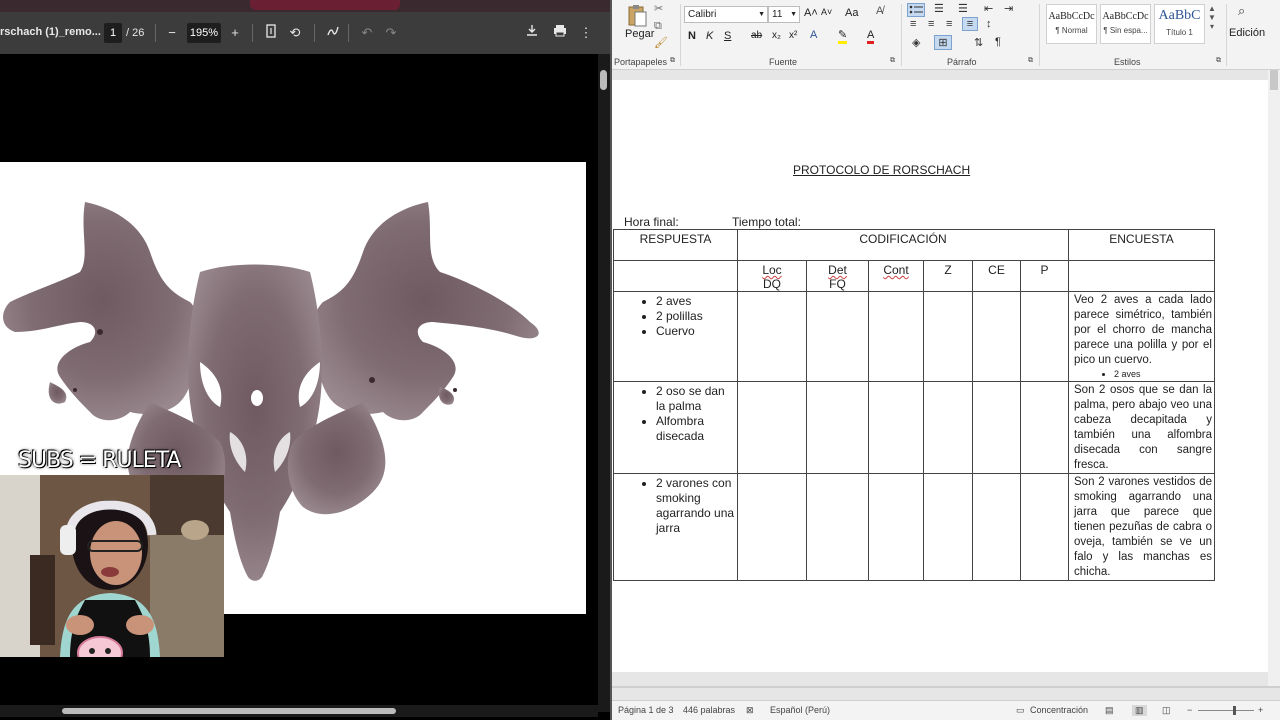 Image resolution: width=1280 pixels, height=720 pixels. I want to click on pdf-horizontal-scrollbar, so click(299, 711).